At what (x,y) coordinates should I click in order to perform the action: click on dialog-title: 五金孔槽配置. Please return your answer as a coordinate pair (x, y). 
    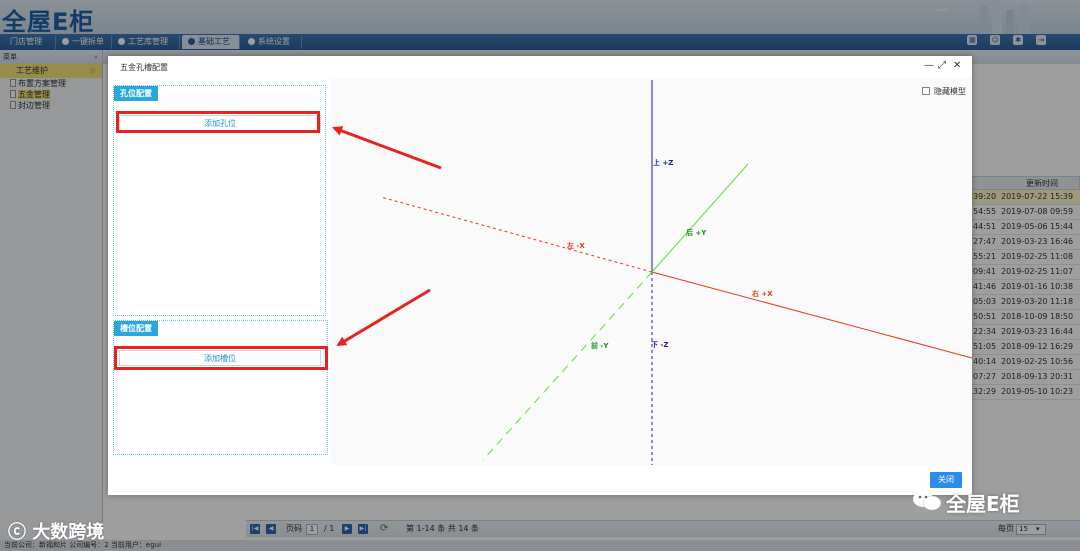
    Looking at the image, I should click on (144, 67).